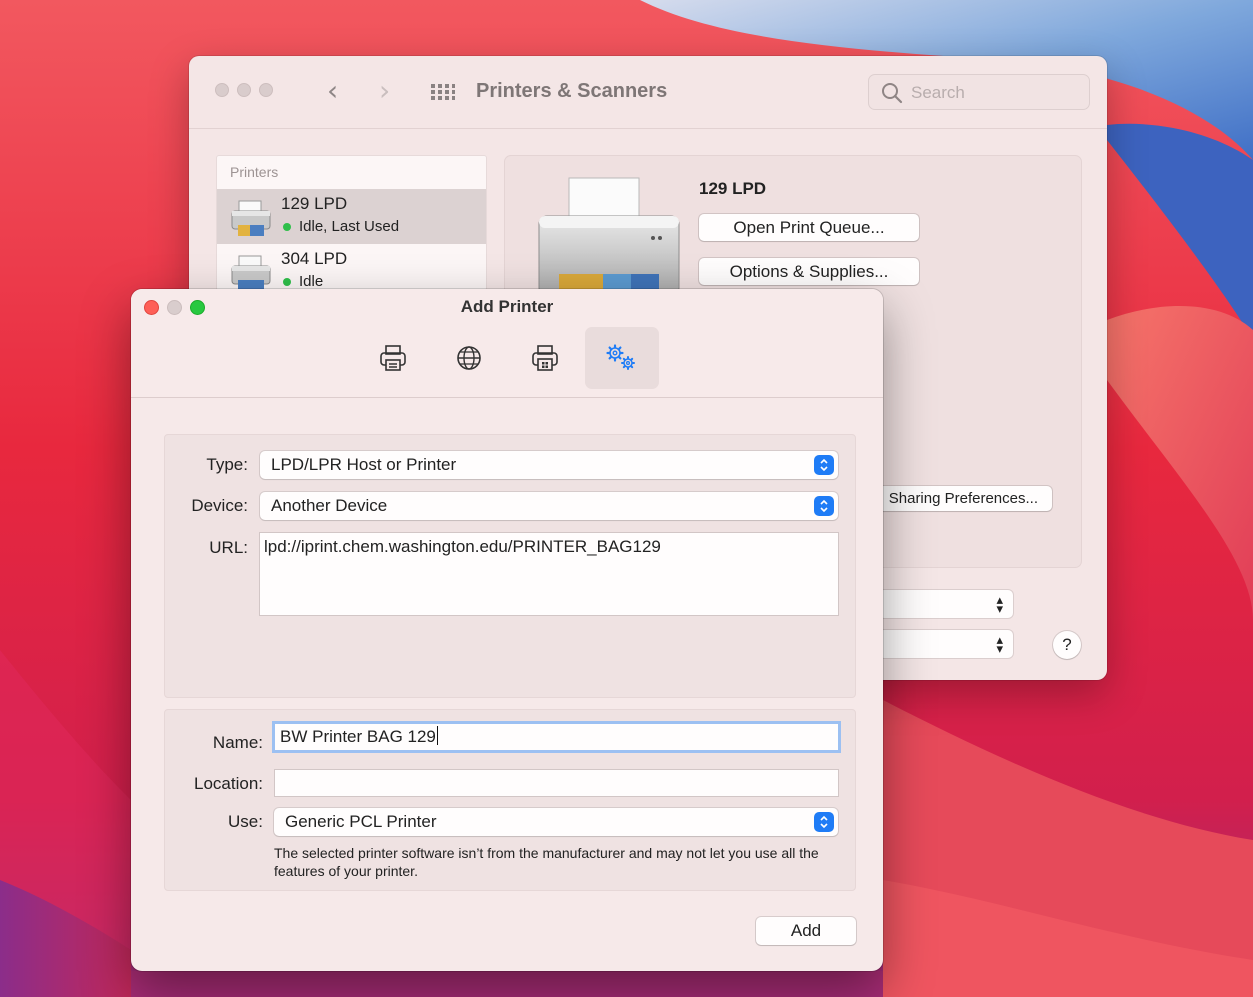  What do you see at coordinates (266, 90) in the screenshot?
I see `zoom-button` at bounding box center [266, 90].